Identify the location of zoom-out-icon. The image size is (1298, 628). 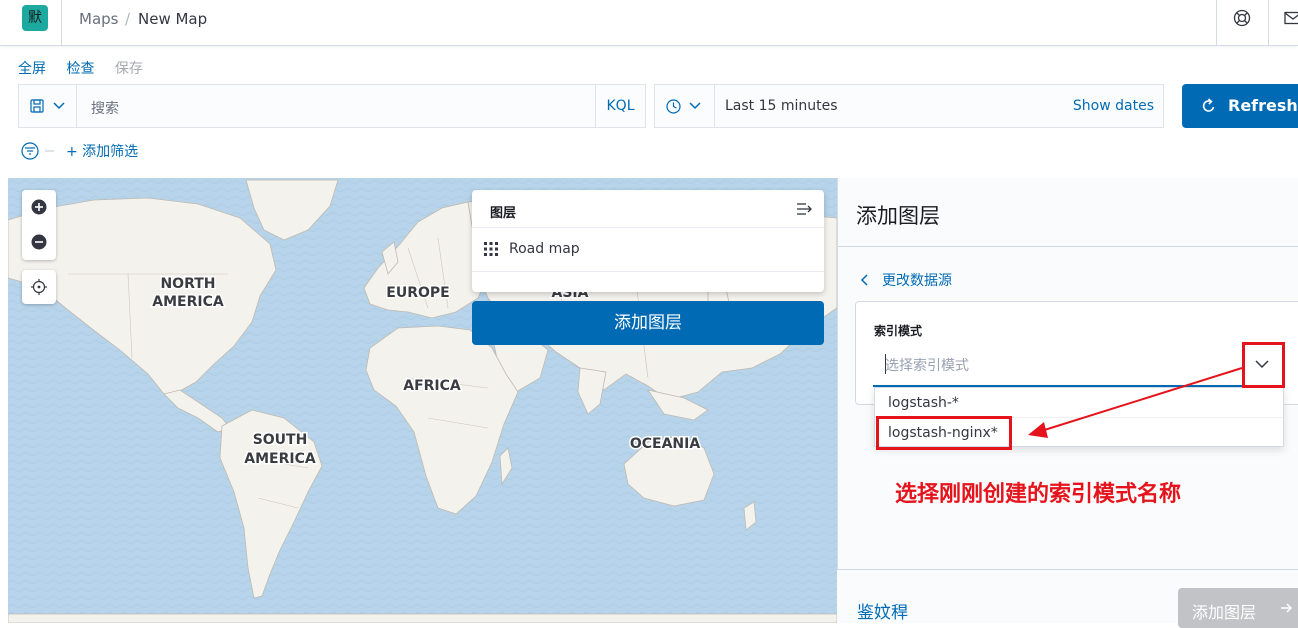
(39, 242).